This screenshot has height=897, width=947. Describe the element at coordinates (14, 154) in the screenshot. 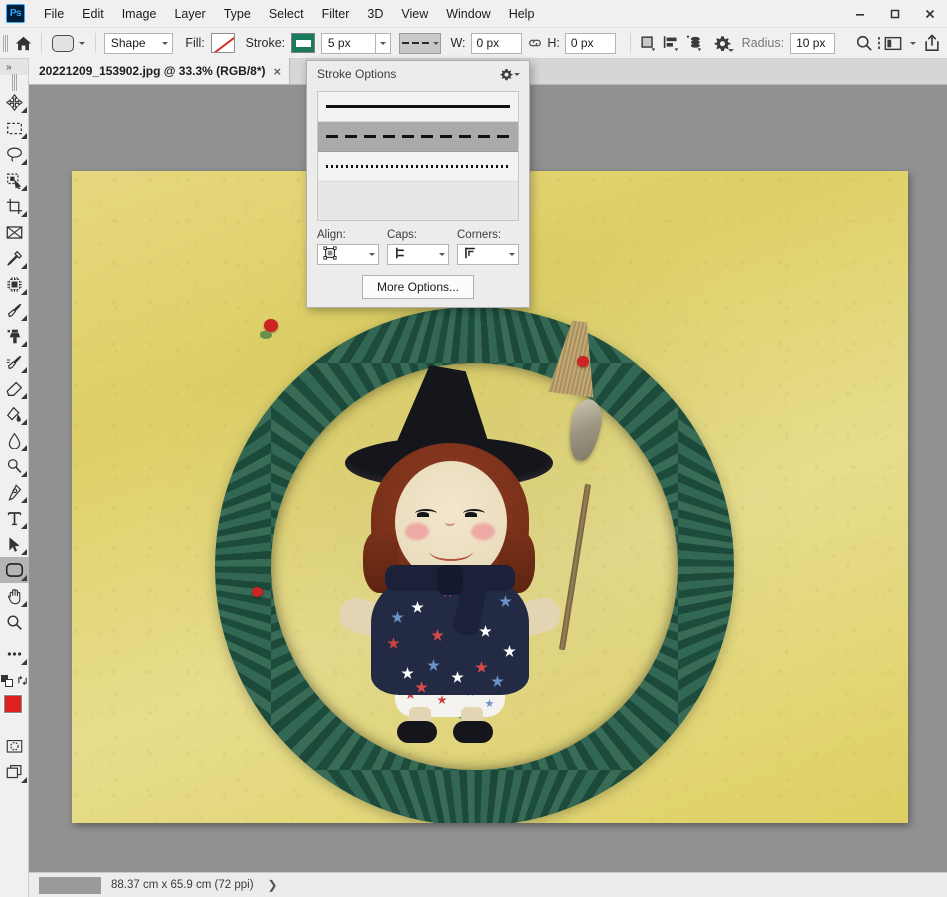

I see `tool-lasso` at that location.